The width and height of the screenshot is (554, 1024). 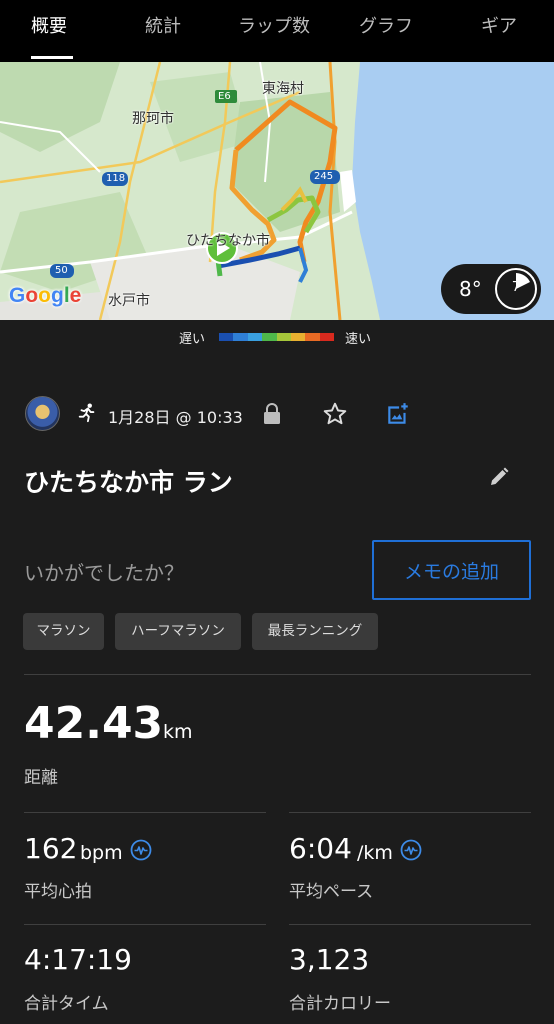 I want to click on total-time-value: 4:17:19, so click(x=78, y=959).